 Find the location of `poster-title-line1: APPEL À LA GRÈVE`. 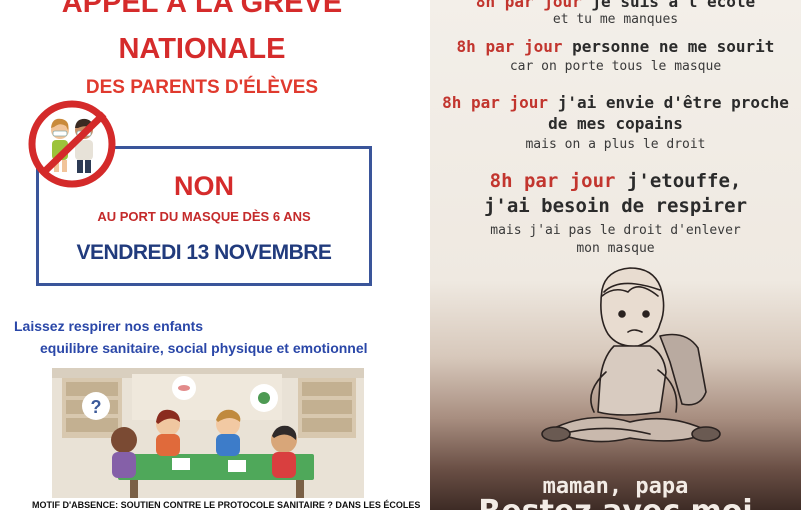

poster-title-line1: APPEL À LA GRÈVE is located at coordinates (202, 9).